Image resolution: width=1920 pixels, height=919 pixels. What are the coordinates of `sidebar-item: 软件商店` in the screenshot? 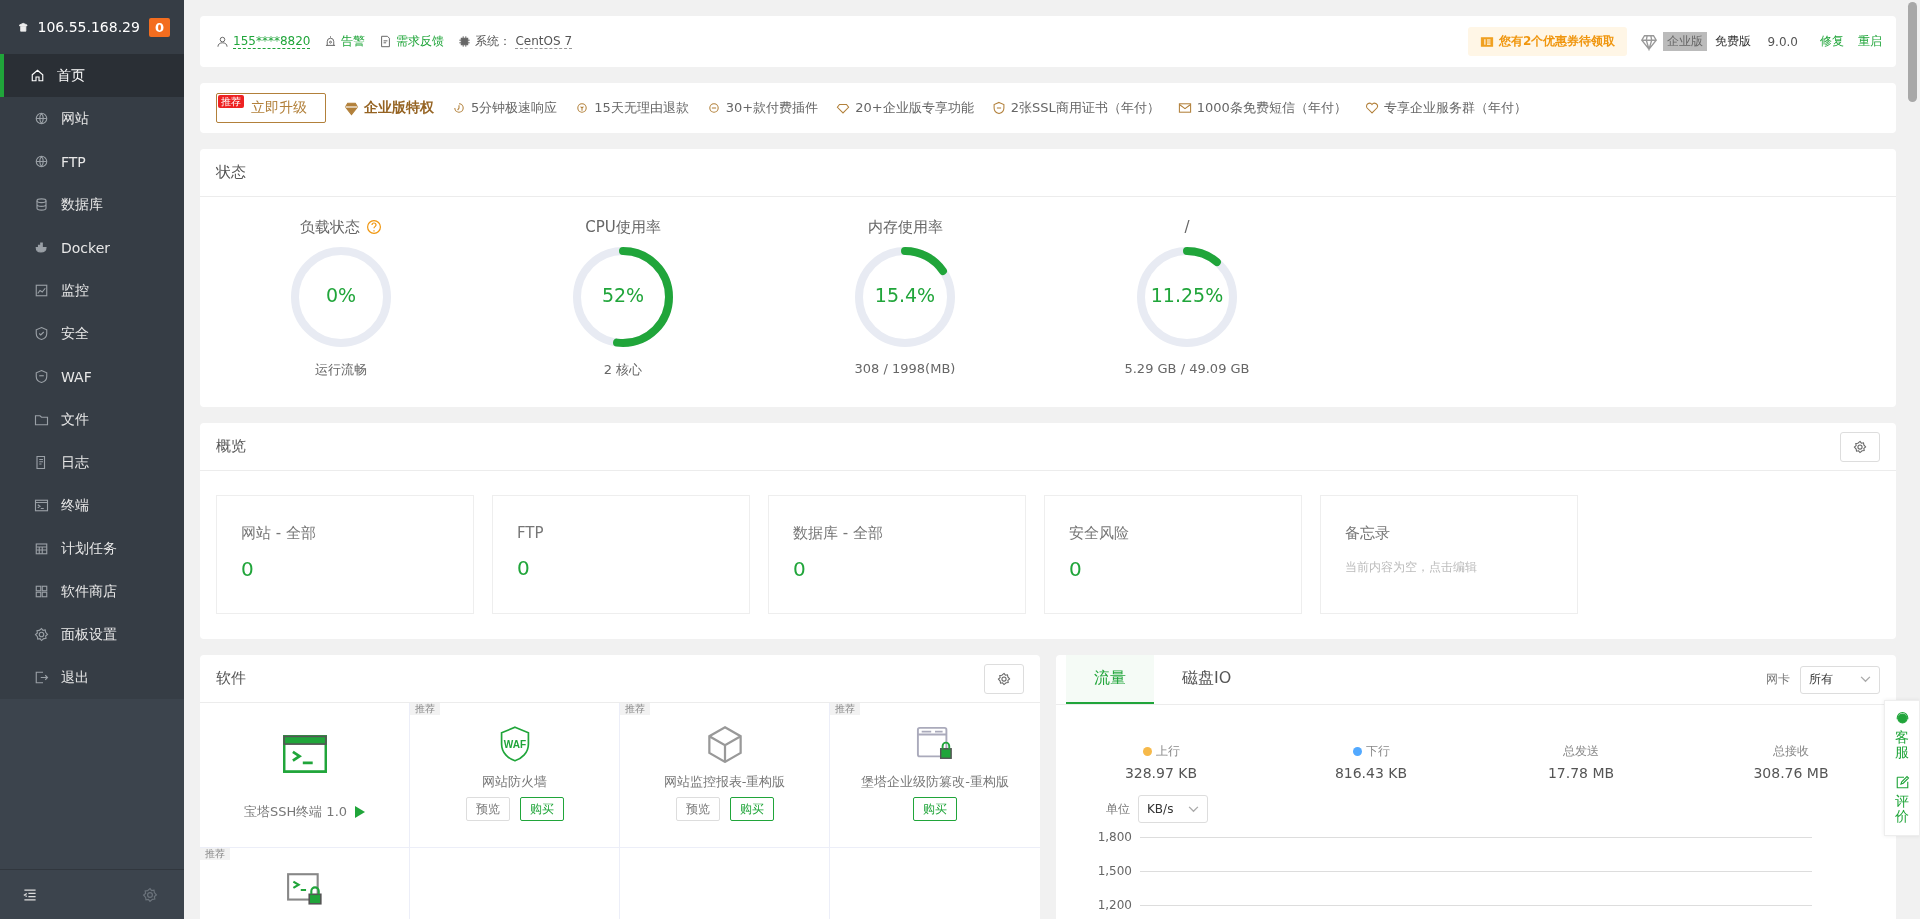 It's located at (92, 591).